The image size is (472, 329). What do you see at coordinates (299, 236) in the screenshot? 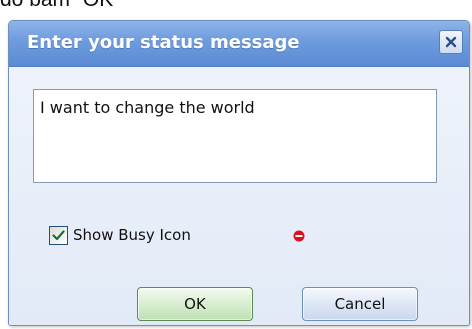
I see `busy-red-dot-icon` at bounding box center [299, 236].